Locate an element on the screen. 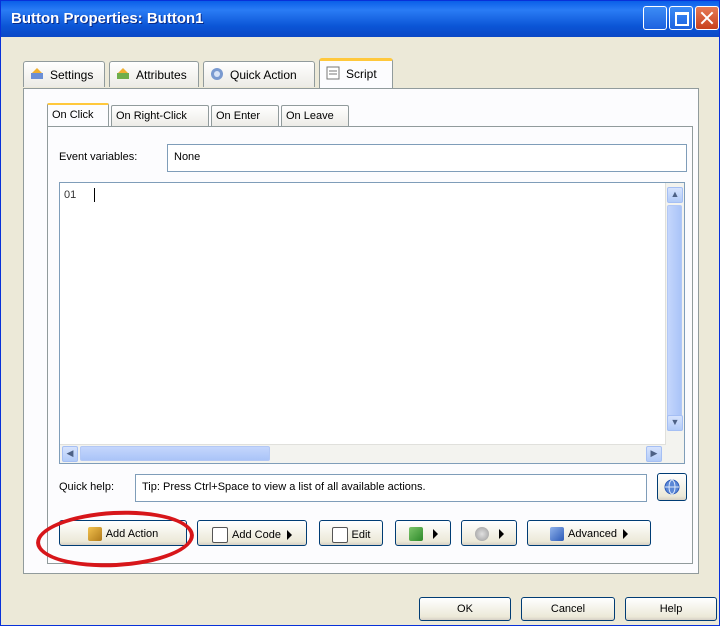 The image size is (720, 626). add-code-button: Add Code is located at coordinates (252, 533).